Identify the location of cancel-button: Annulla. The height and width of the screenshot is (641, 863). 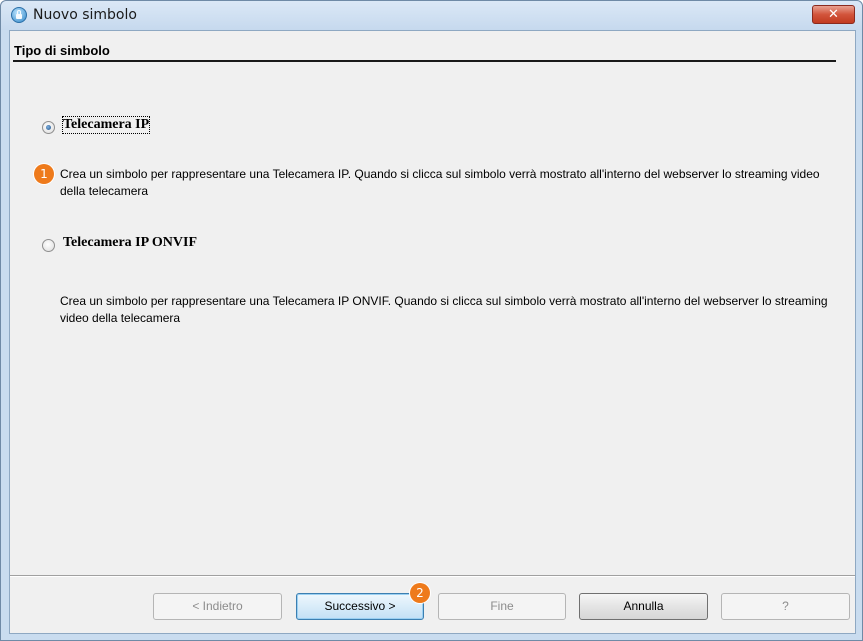
(643, 606).